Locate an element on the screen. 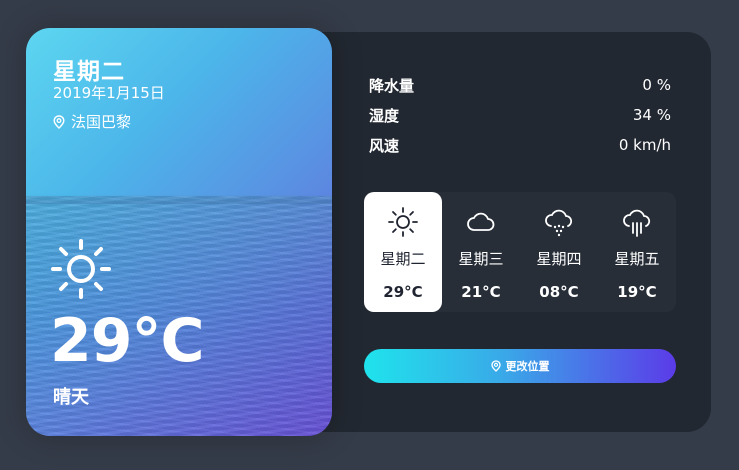 The image size is (739, 470). forecast-day-wednesday: 星期三 21°C is located at coordinates (481, 252).